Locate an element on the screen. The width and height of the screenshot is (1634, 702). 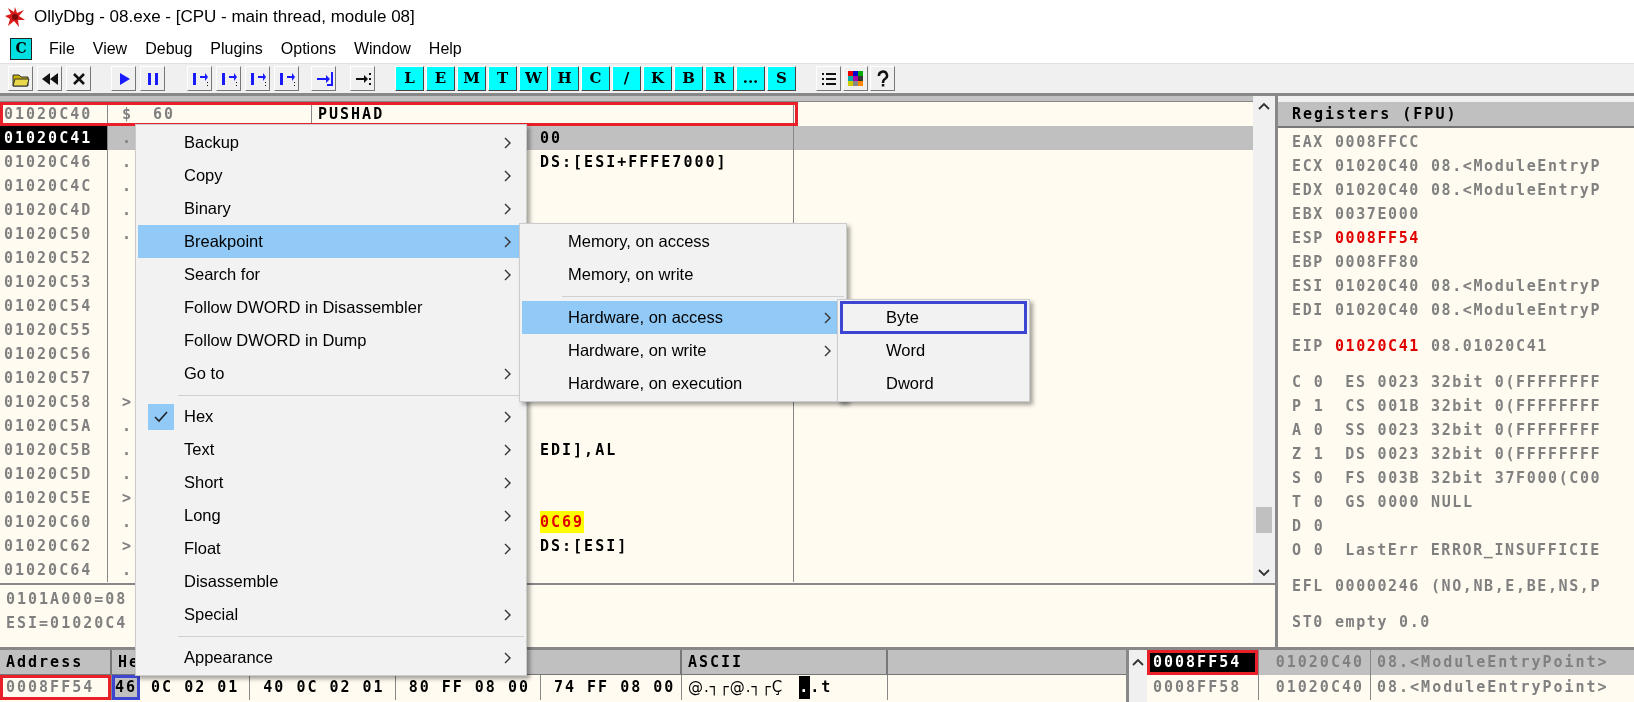
register-name: EBP is located at coordinates (1308, 262).